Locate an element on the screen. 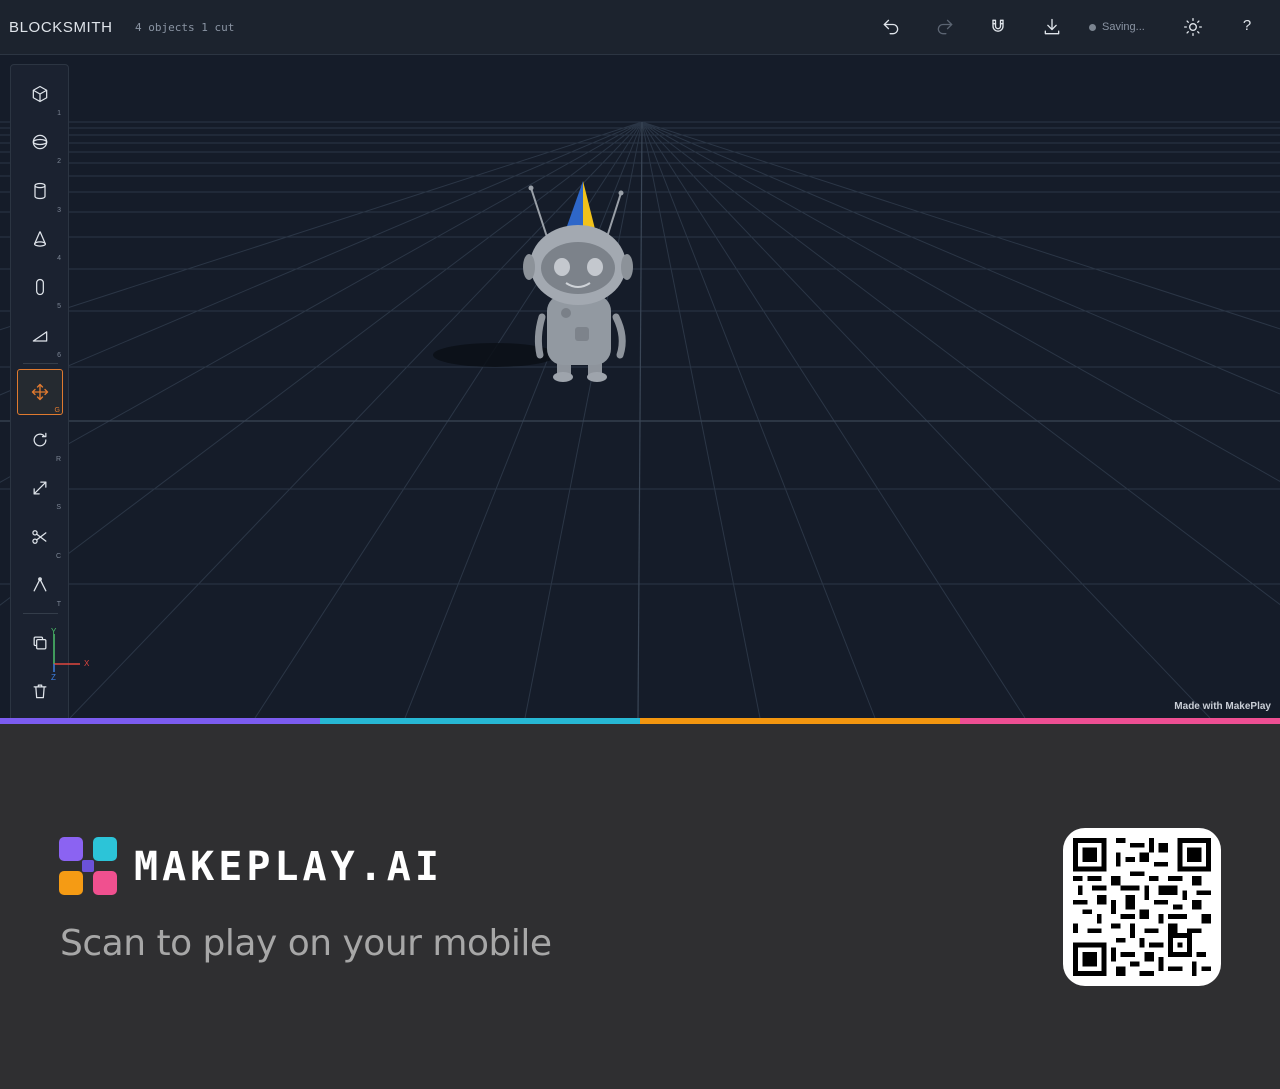  undo-button is located at coordinates (891, 27).